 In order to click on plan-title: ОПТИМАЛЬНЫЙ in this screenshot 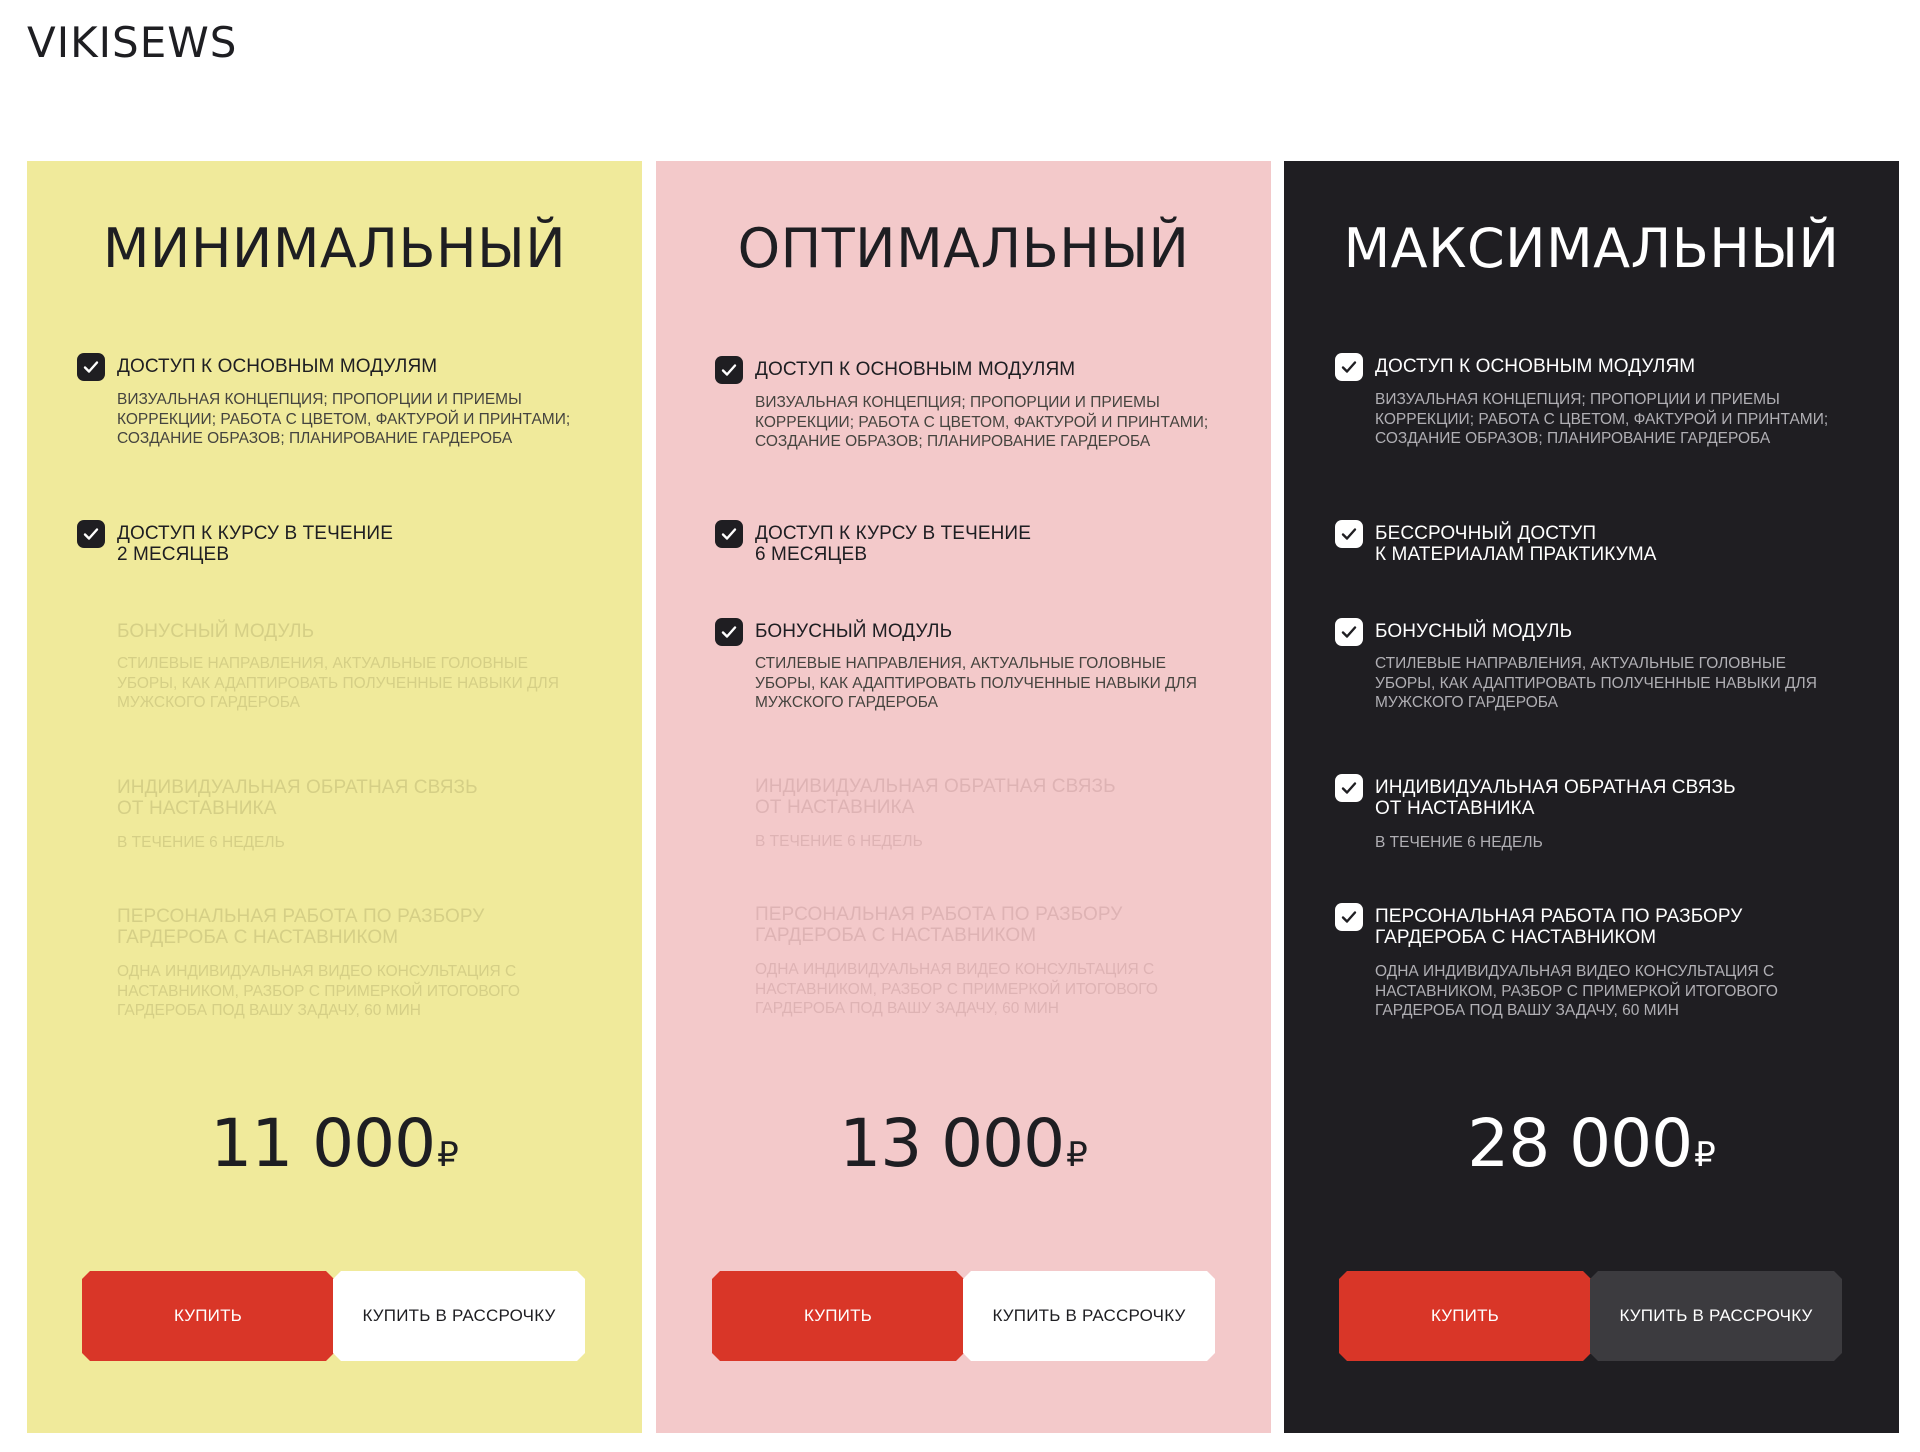, I will do `click(963, 248)`.